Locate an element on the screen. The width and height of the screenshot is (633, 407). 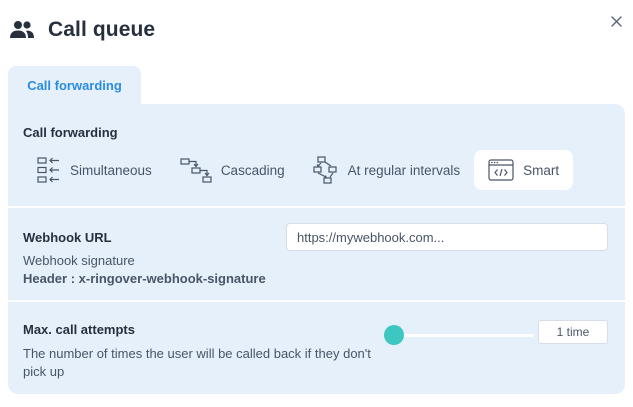
option-label: At regular intervals is located at coordinates (404, 170).